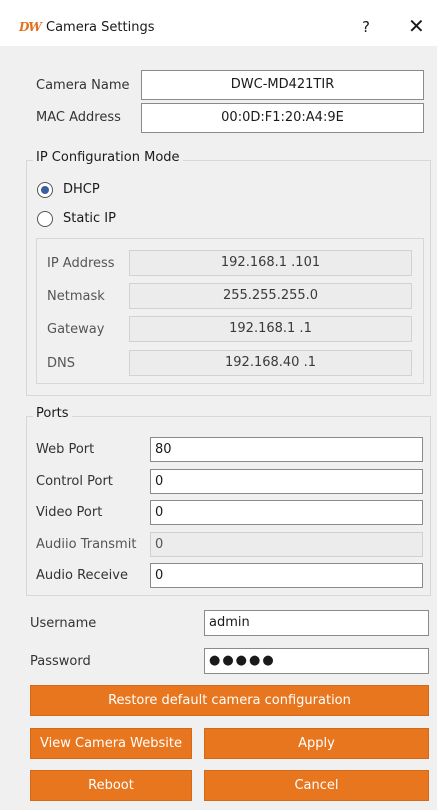 This screenshot has height=810, width=437. I want to click on gateway-field: 192.168.1 .1, so click(270, 329).